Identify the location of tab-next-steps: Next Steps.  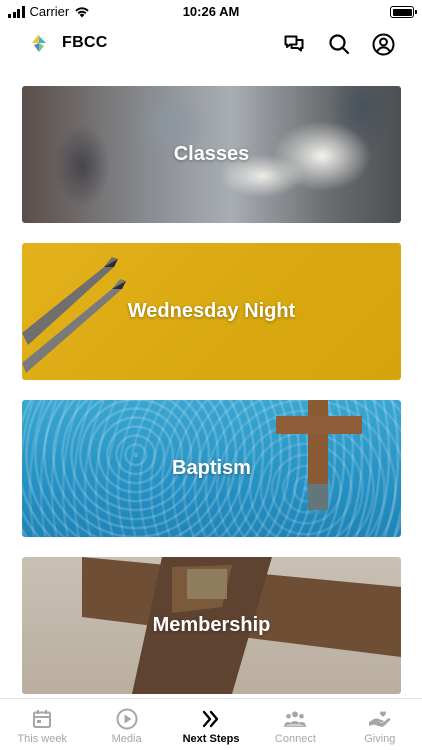
(211, 724).